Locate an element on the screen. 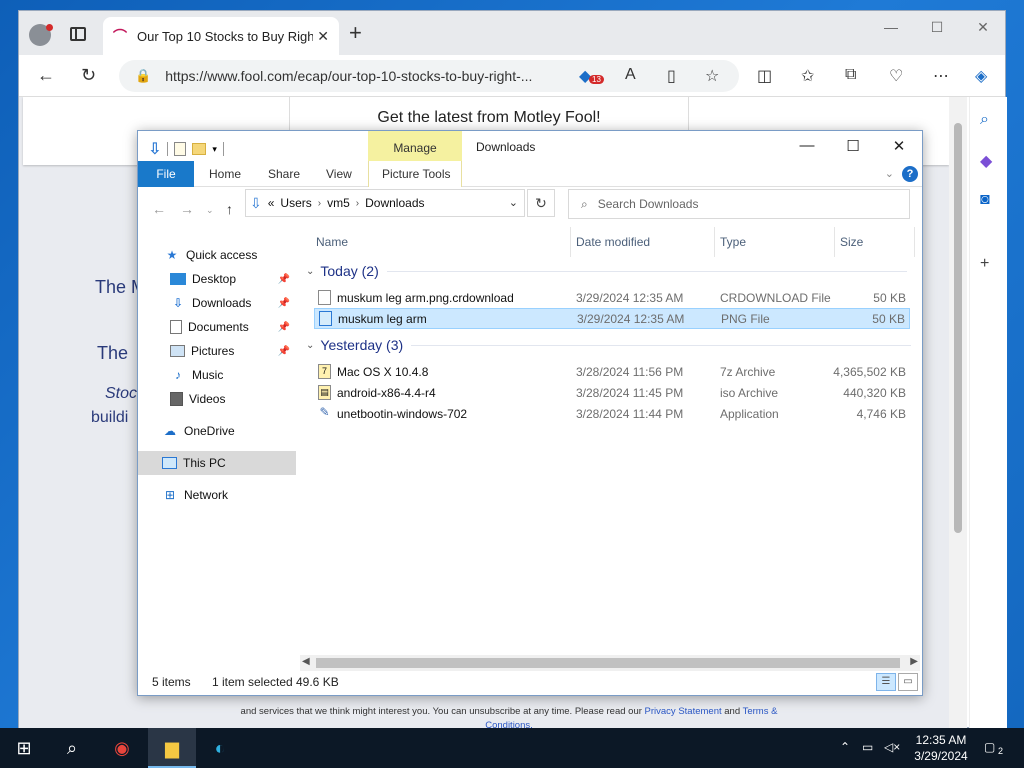 This screenshot has width=1024, height=768. nav-this-pc: This PC is located at coordinates (217, 463).